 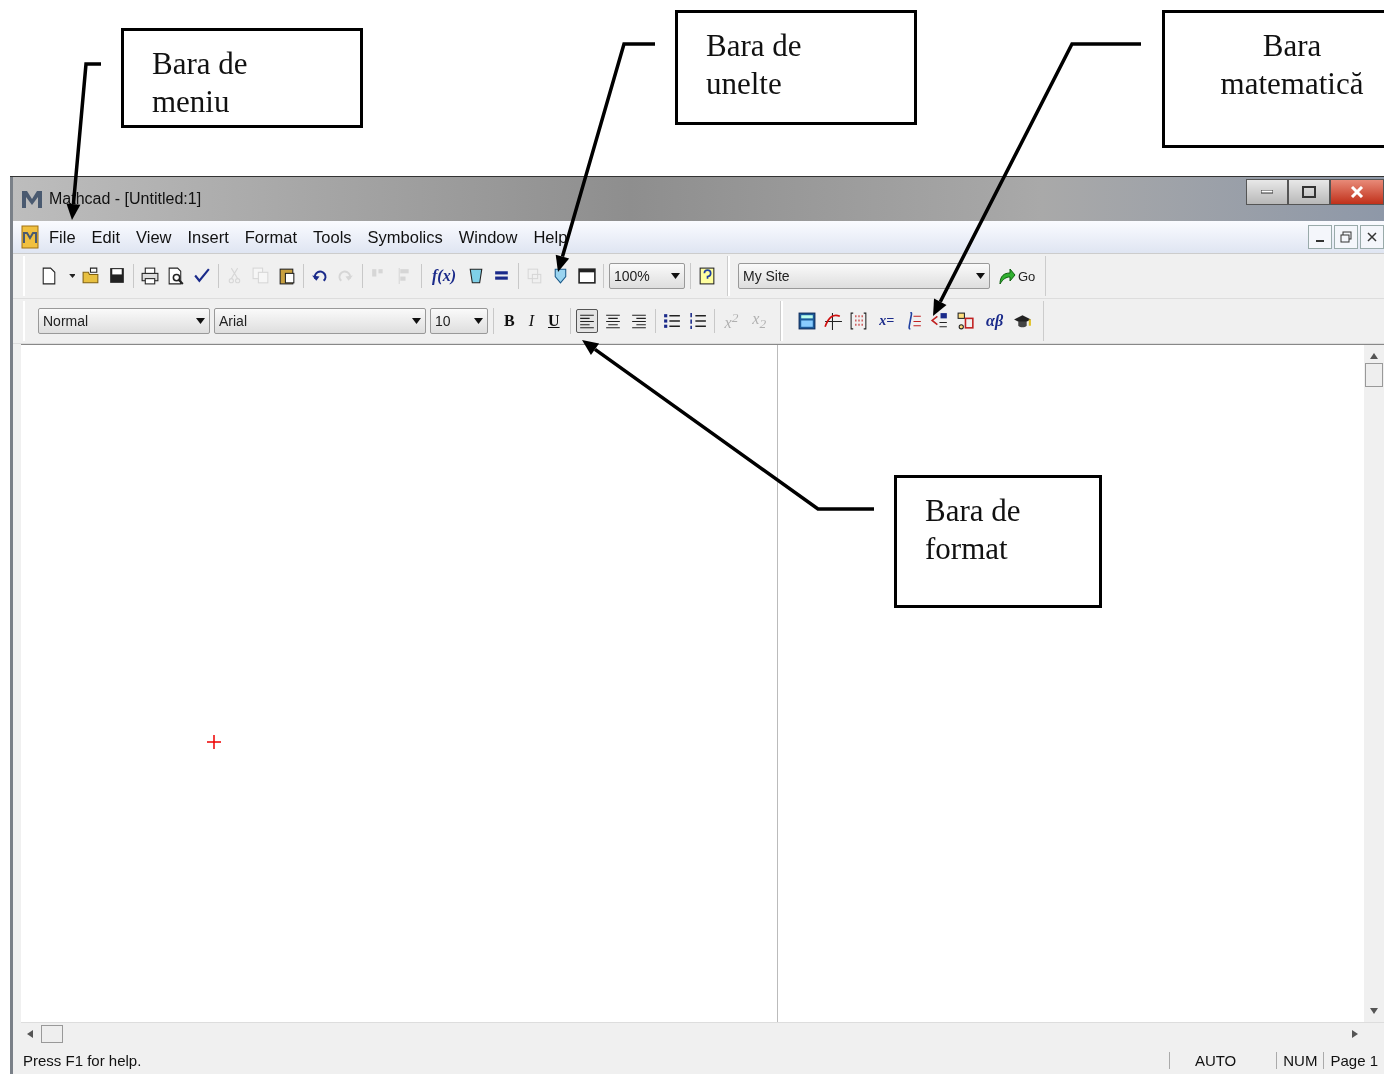 What do you see at coordinates (995, 321) in the screenshot?
I see `greek-button: αβ` at bounding box center [995, 321].